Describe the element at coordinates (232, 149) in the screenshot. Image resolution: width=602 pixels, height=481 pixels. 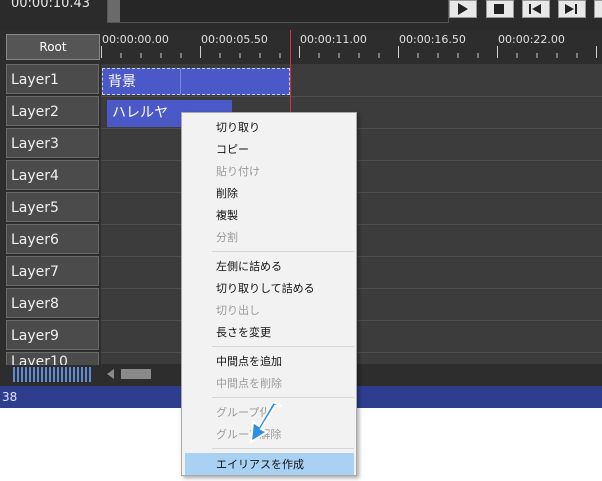
I see `menu-item-copy: コピー` at that location.